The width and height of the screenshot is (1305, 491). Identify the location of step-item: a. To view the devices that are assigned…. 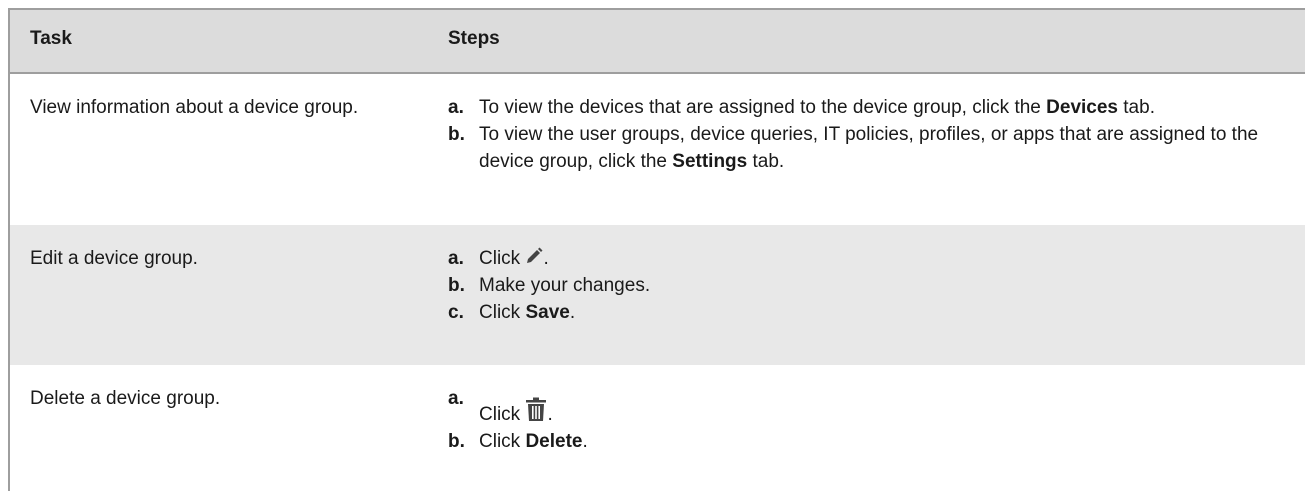
(869, 107).